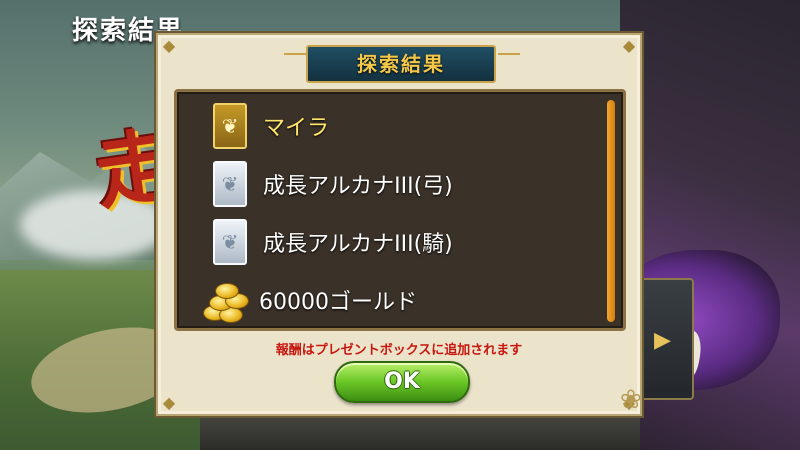 This screenshot has height=450, width=800. Describe the element at coordinates (296, 128) in the screenshot. I see `reward-label: マイラ` at that location.